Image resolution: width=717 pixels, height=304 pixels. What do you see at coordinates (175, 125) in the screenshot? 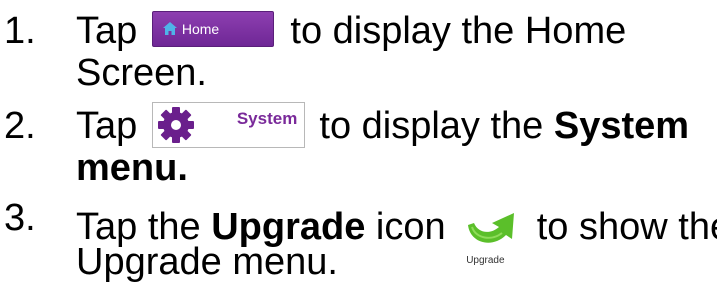
I see `gear-icon` at bounding box center [175, 125].